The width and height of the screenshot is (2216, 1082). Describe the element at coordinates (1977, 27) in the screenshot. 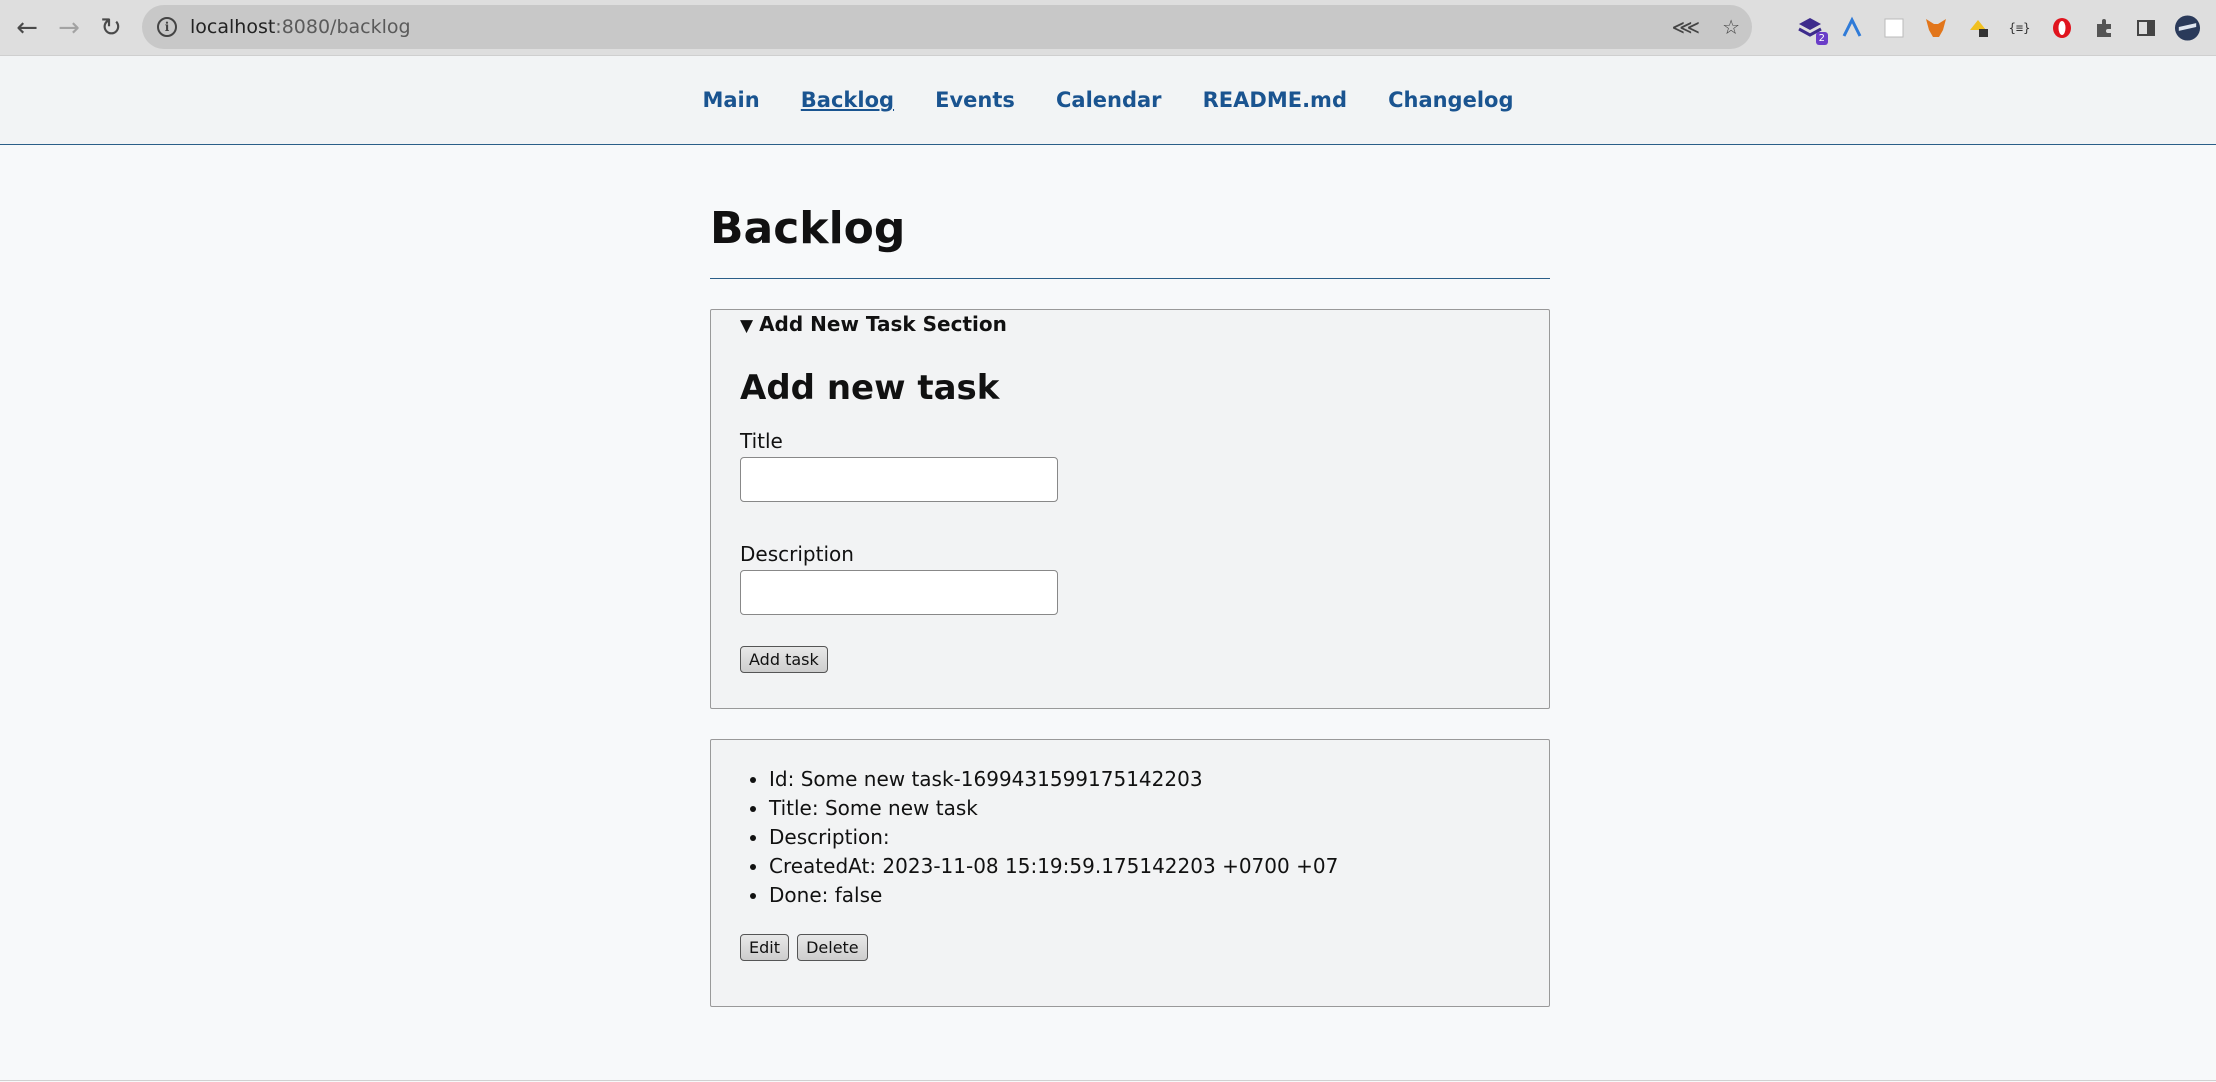

I see `extension-lock-icon` at that location.